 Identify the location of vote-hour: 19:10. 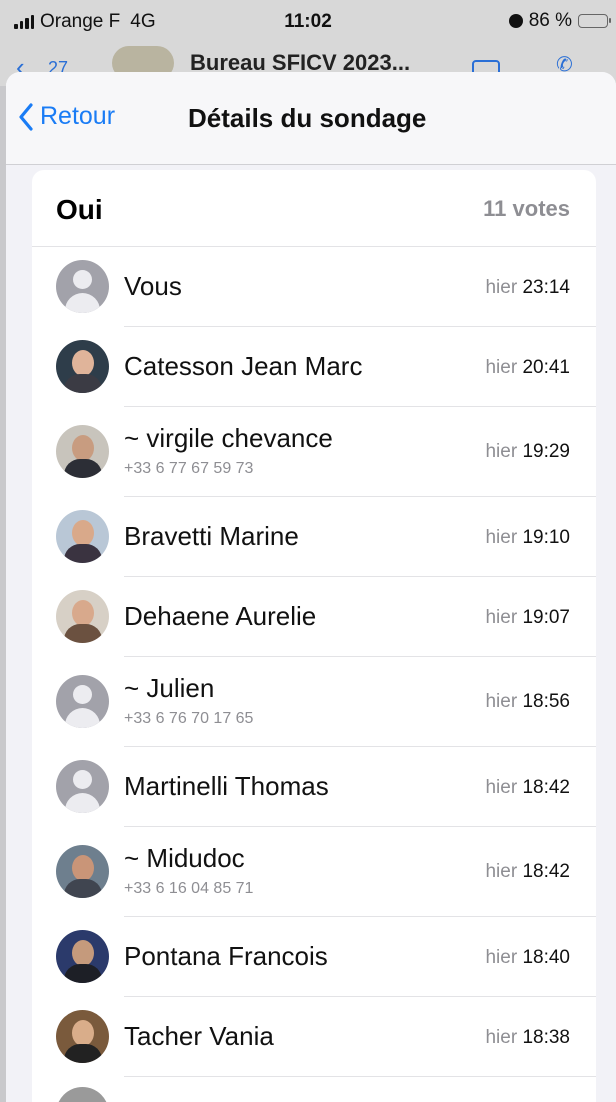
(546, 537).